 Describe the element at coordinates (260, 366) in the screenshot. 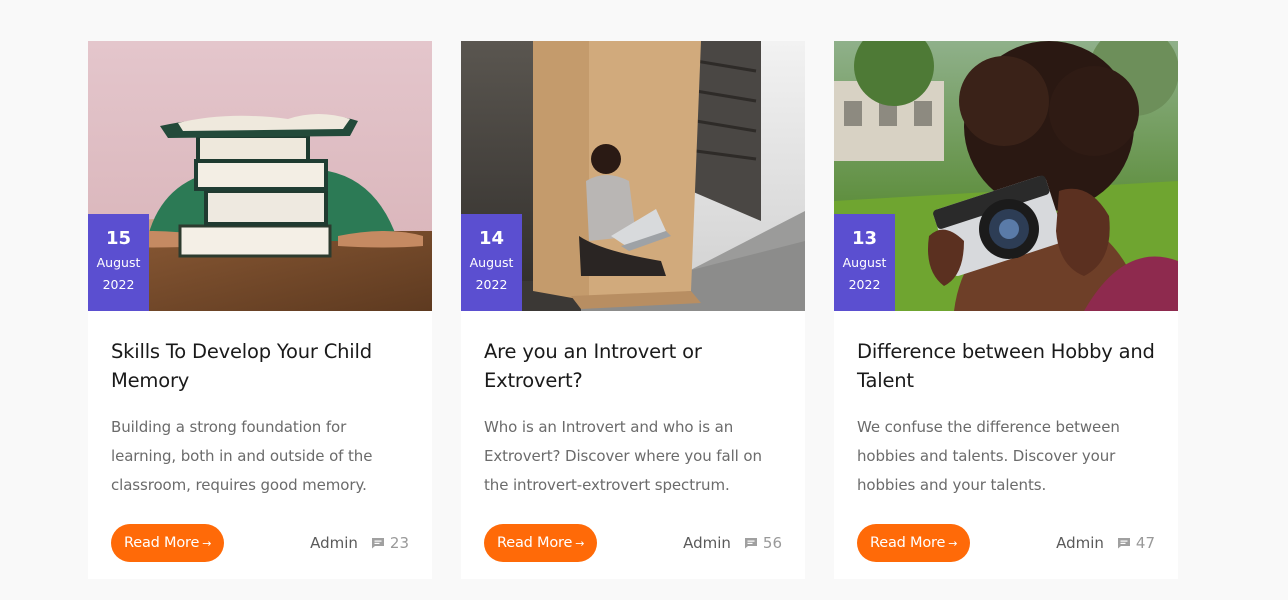

I see `post-title: Skills To Develop Your Child Memory` at that location.